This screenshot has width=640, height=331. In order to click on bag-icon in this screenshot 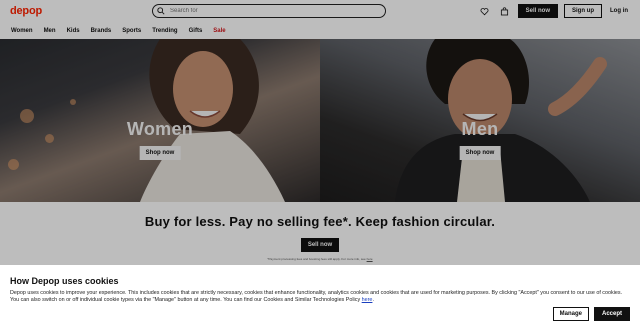, I will do `click(505, 11)`.